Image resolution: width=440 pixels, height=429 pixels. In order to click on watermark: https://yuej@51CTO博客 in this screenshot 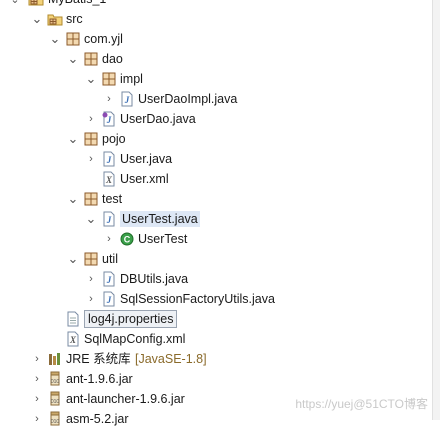, I will do `click(361, 404)`.